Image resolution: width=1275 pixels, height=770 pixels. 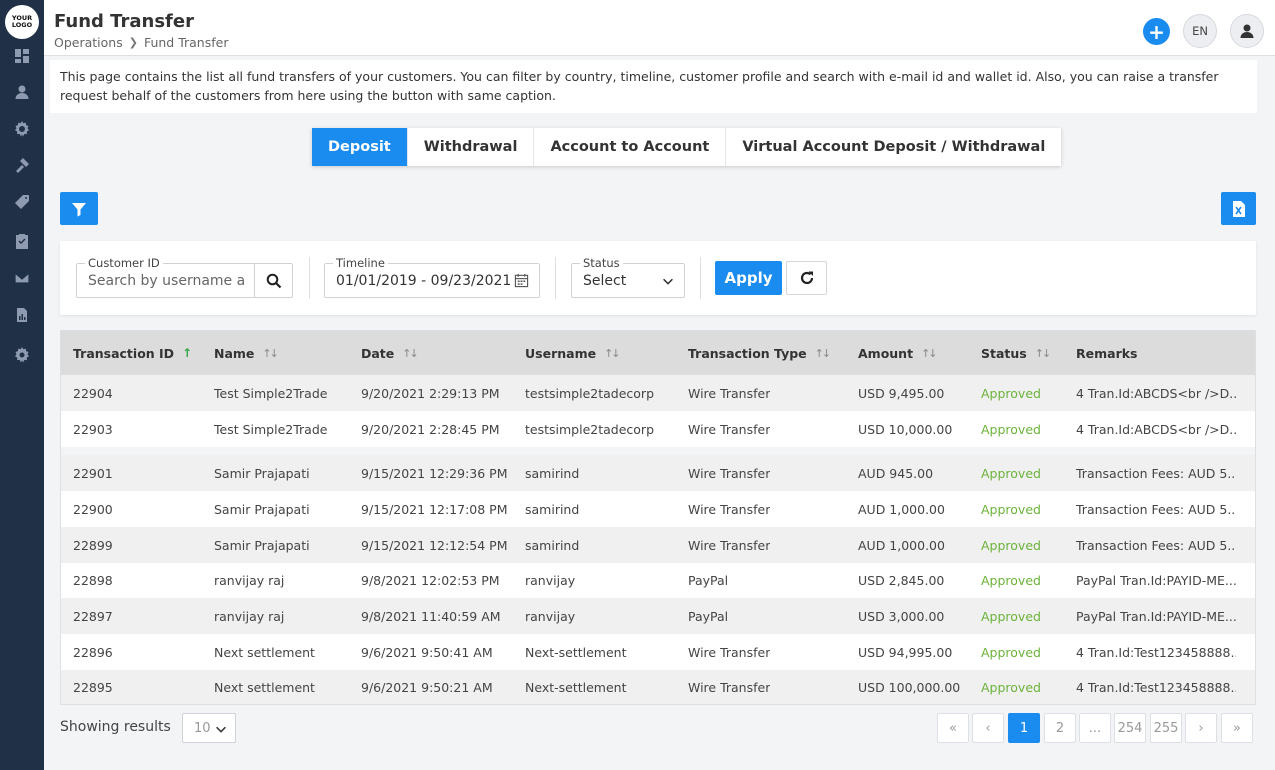 What do you see at coordinates (22, 241) in the screenshot?
I see `clipboard-check-icon` at bounding box center [22, 241].